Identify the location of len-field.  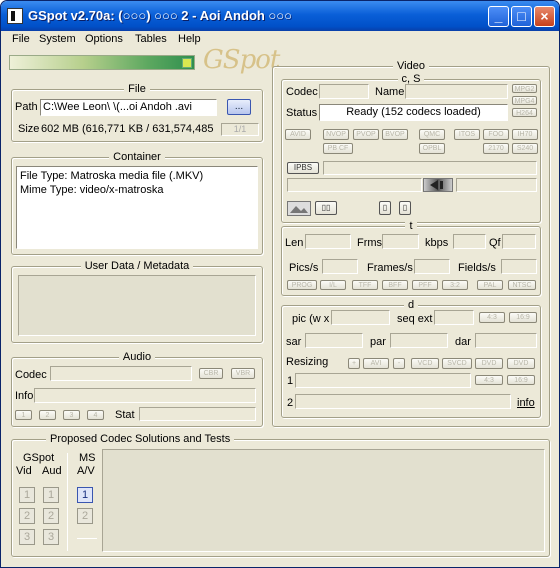
(328, 241).